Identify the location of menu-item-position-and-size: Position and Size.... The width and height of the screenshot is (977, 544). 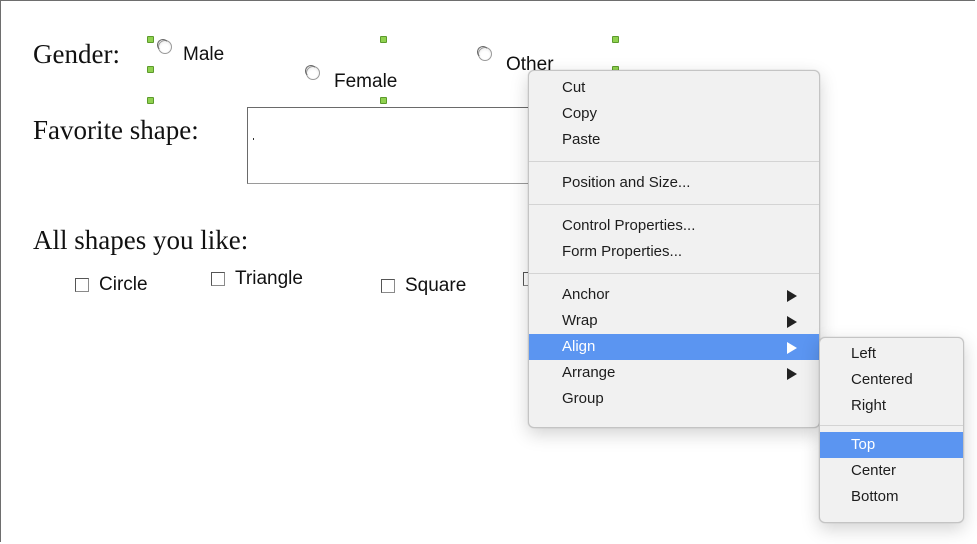
(674, 183).